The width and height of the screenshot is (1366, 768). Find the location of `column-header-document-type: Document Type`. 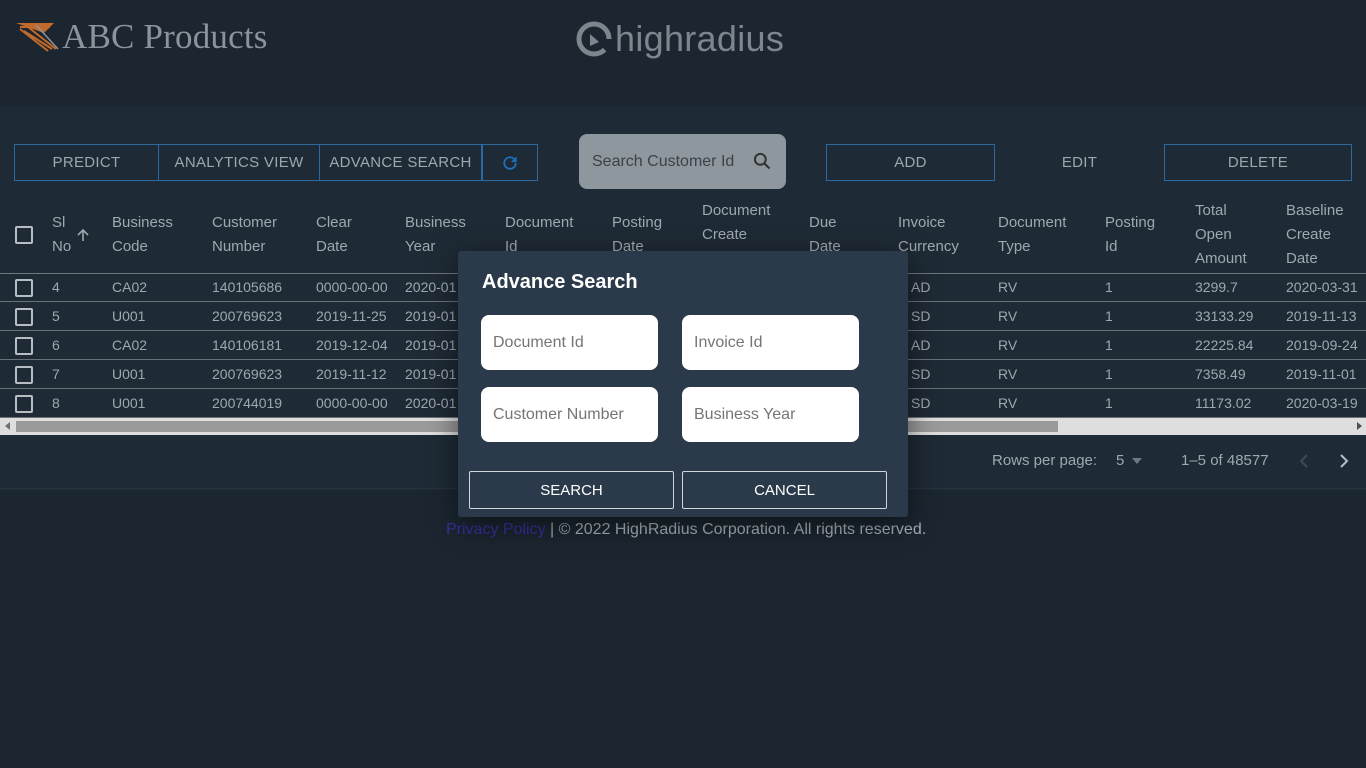

column-header-document-type: Document Type is located at coordinates (1032, 235).